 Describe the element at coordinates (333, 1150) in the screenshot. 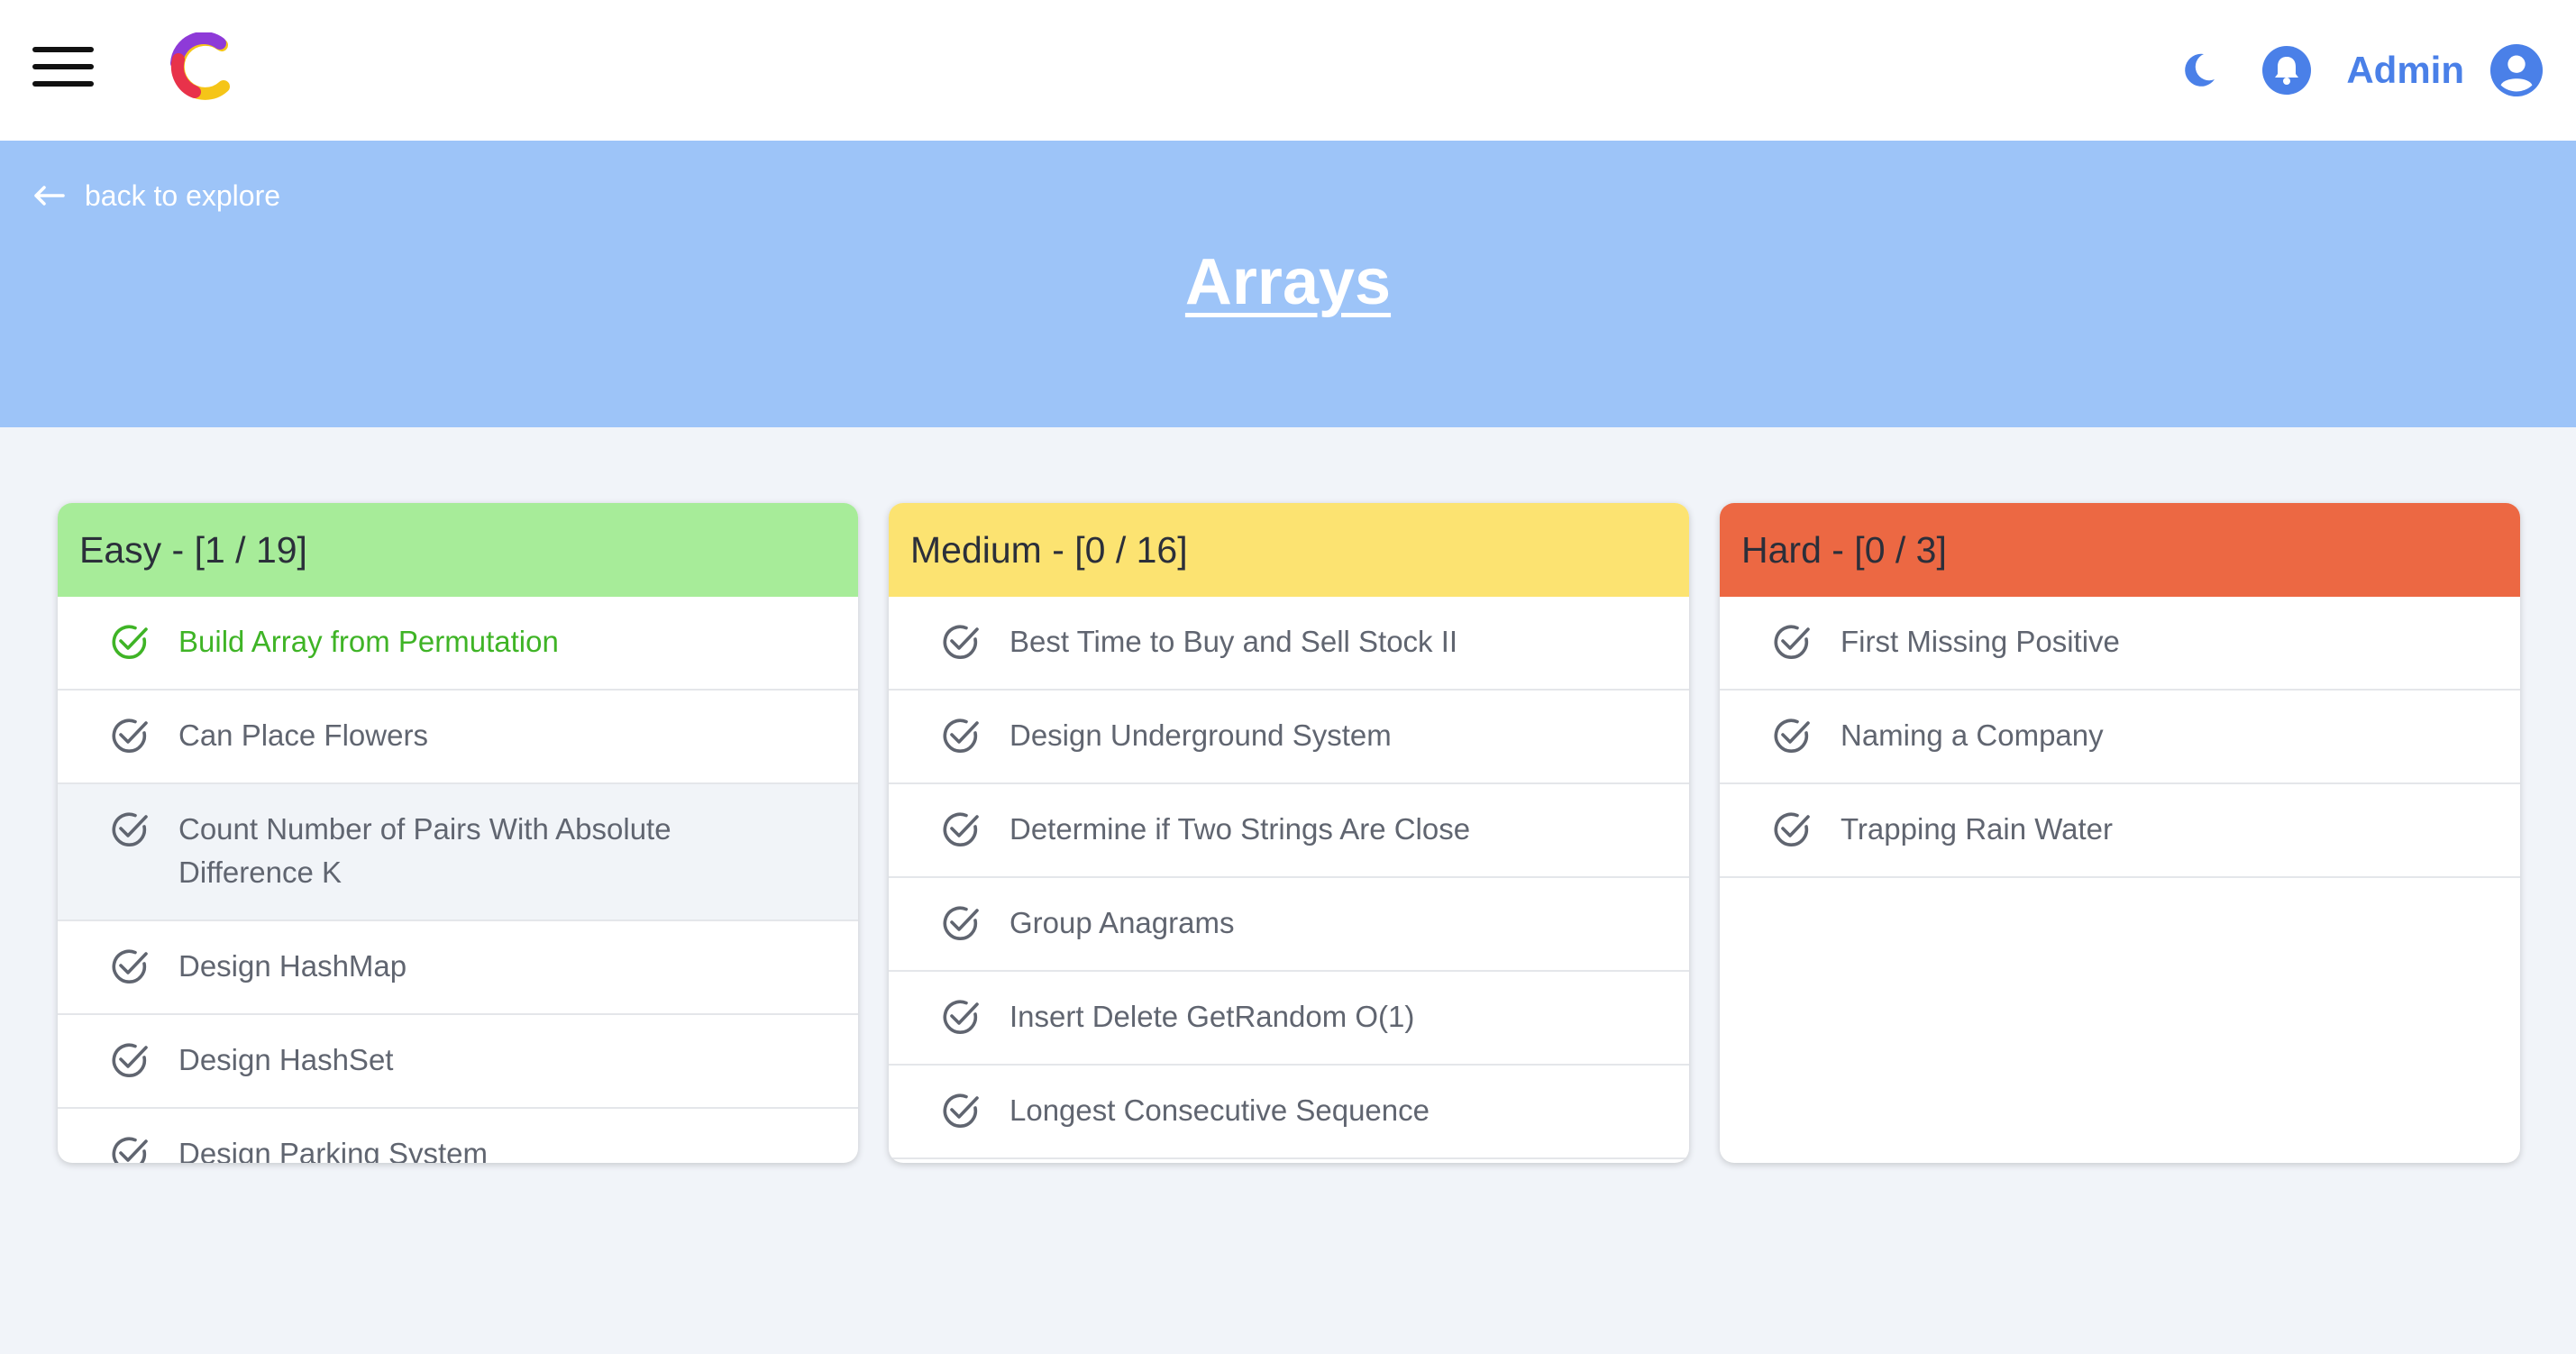

I see `problem-title: Design Parking System` at that location.